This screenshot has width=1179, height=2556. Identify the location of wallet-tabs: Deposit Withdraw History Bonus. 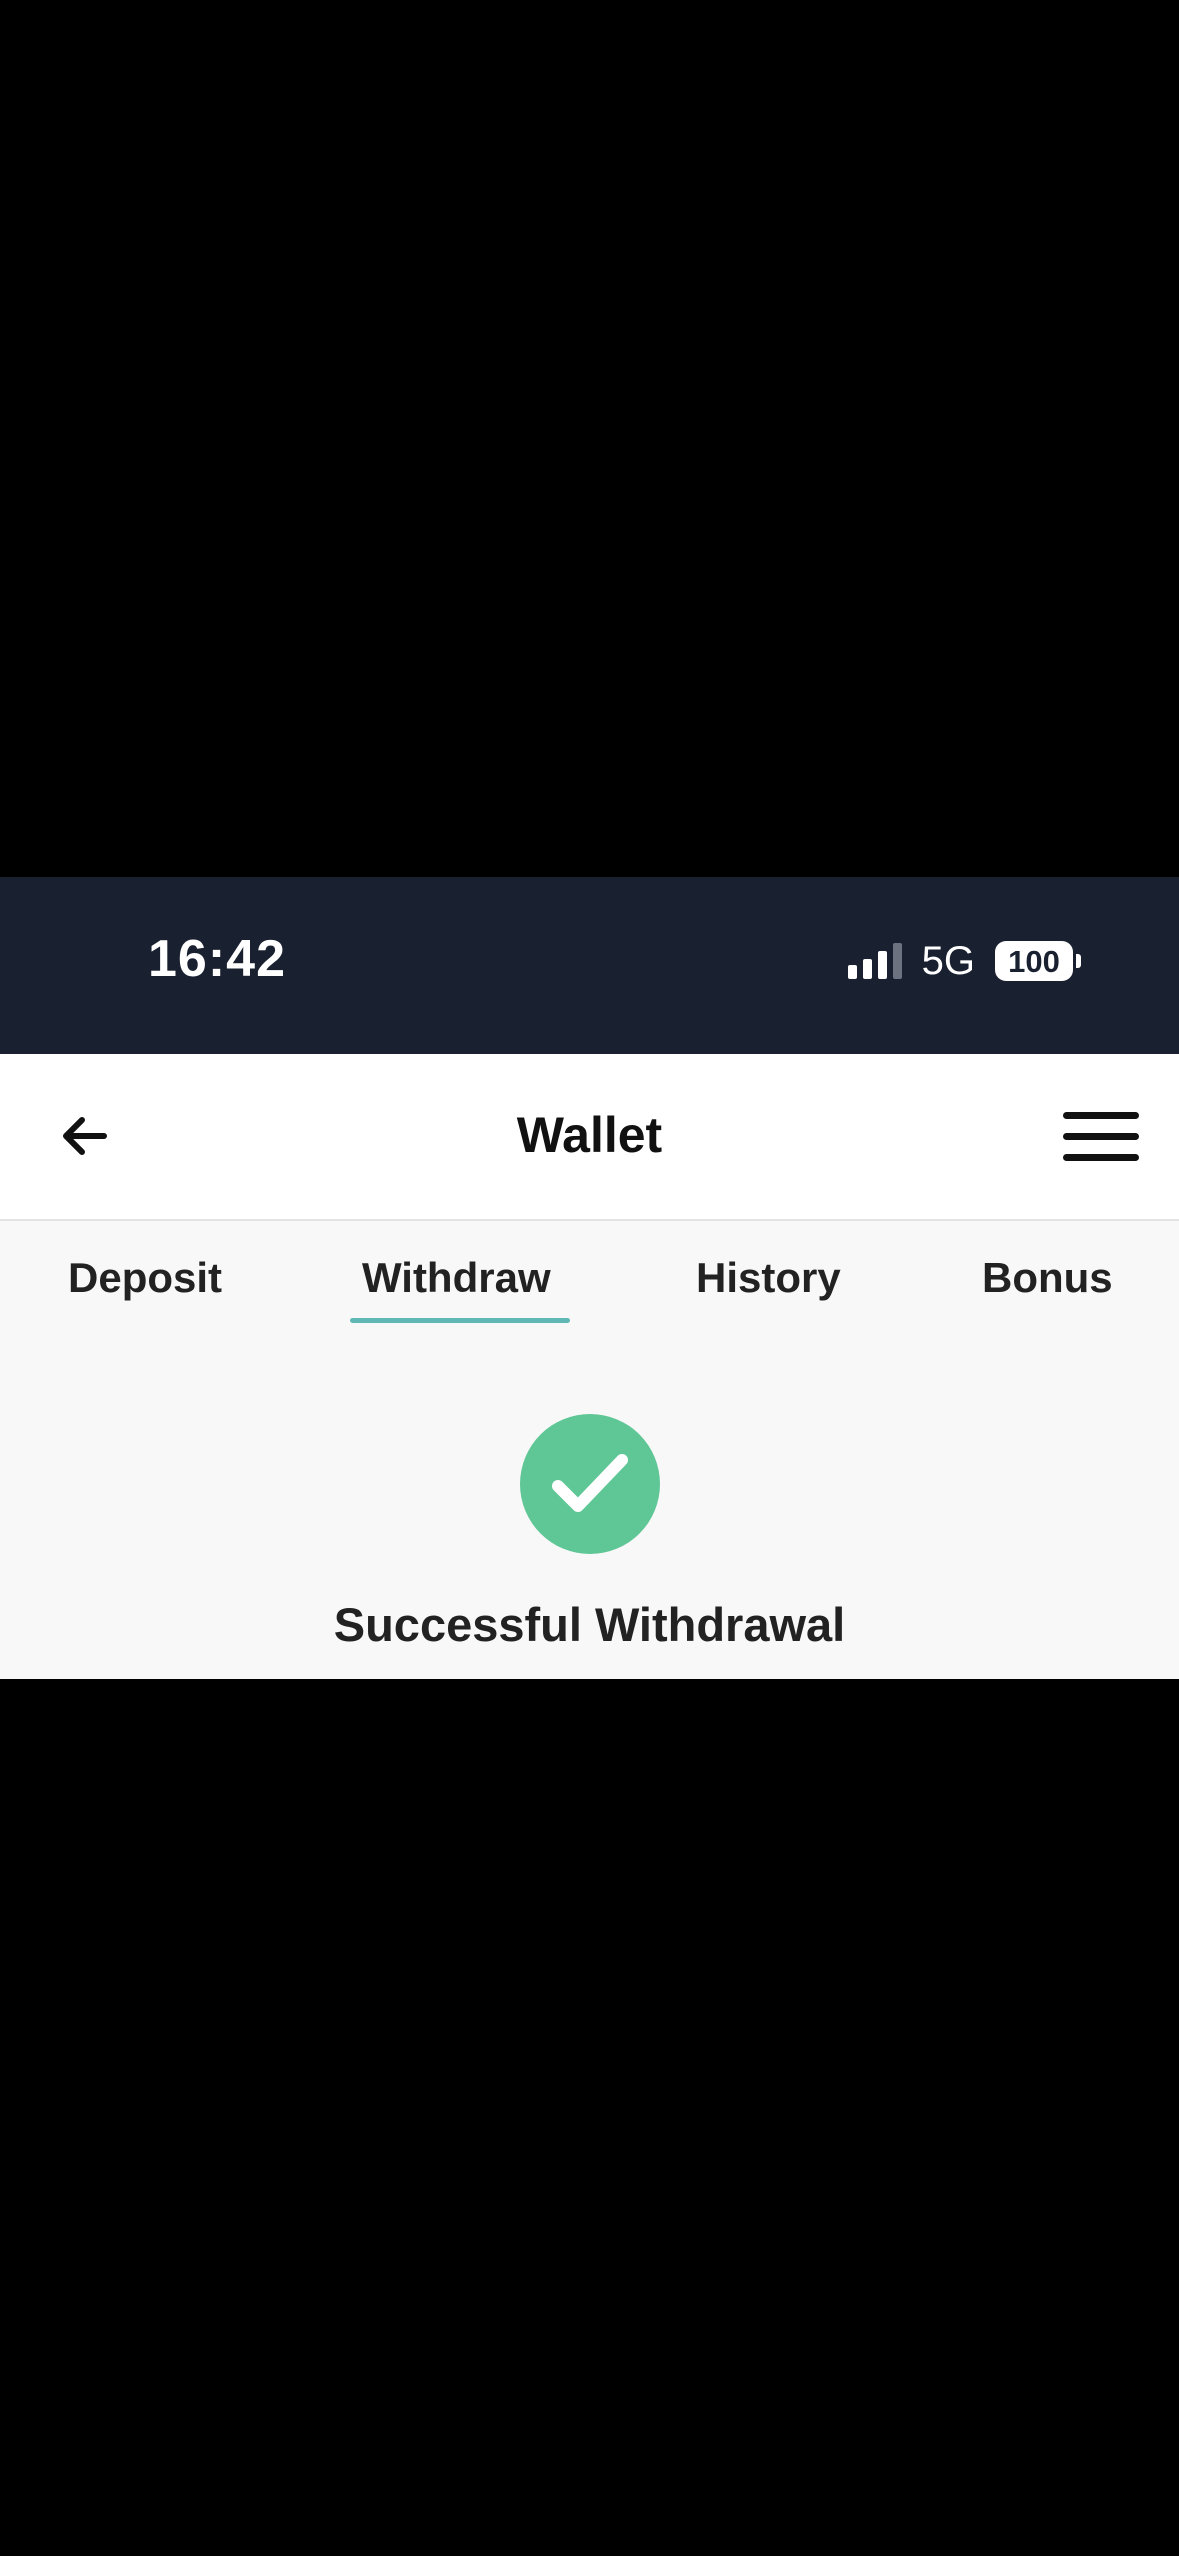
(589, 1276).